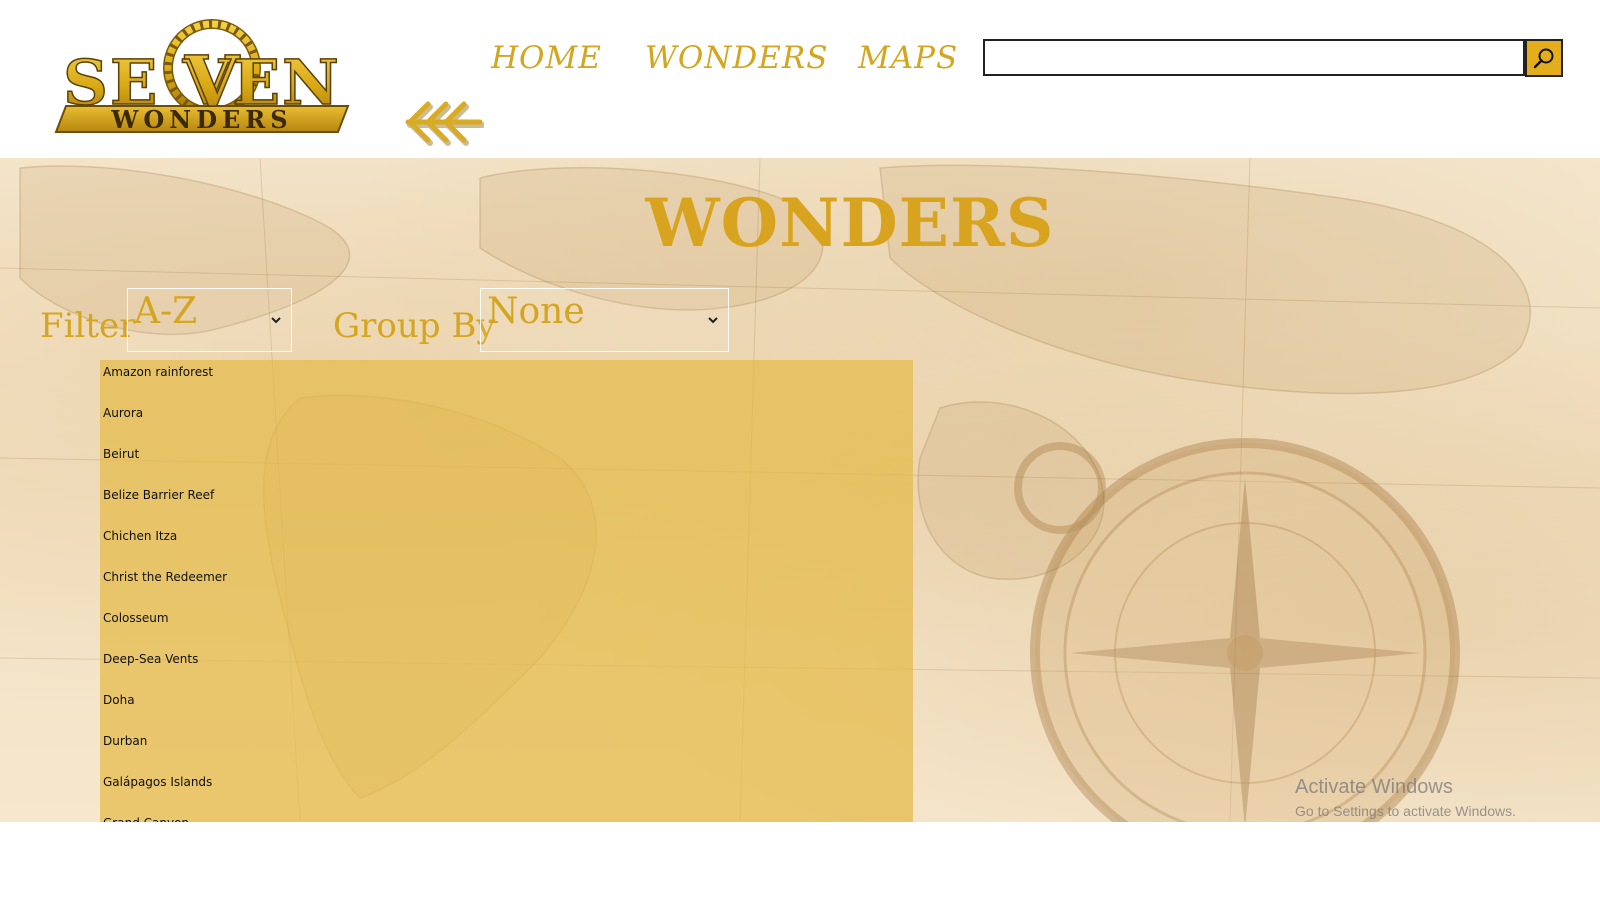 The image size is (1600, 900). What do you see at coordinates (536, 311) in the screenshot?
I see `group-by-selected-value: None` at bounding box center [536, 311].